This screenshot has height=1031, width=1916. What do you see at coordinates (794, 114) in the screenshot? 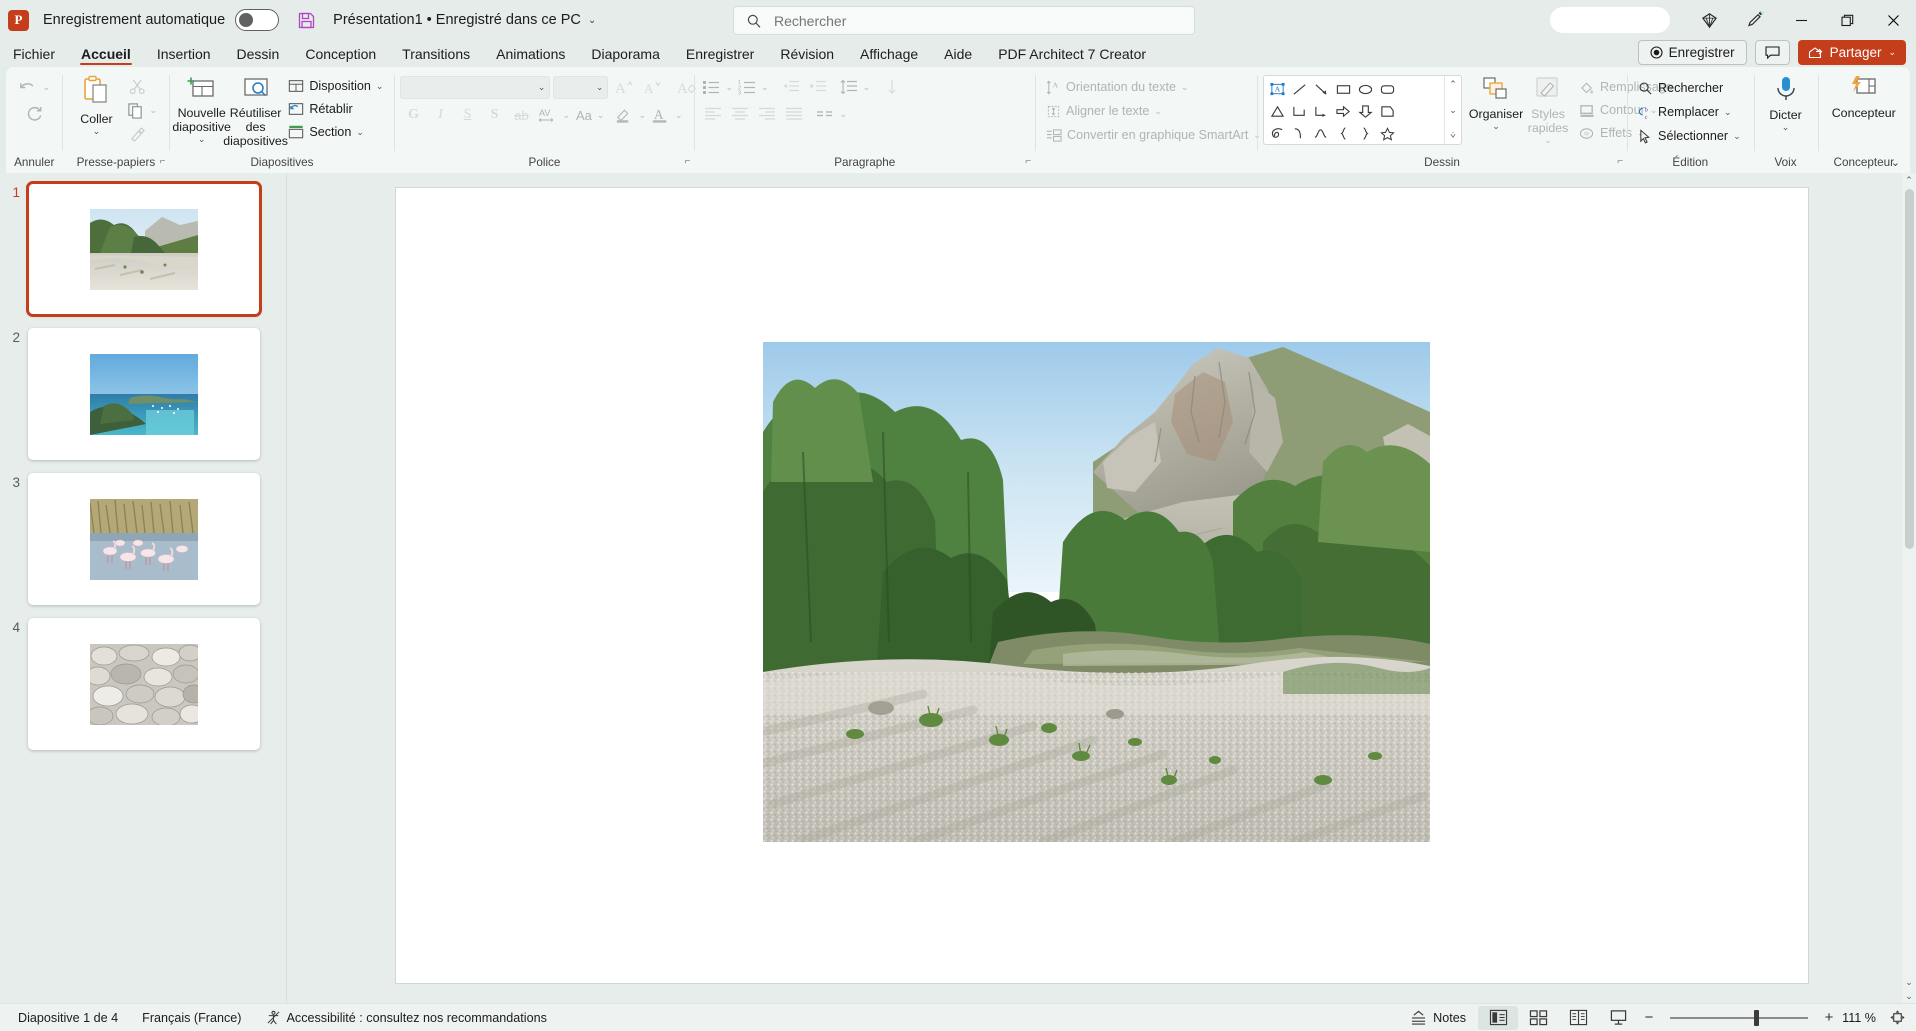
I see `align-justify-button` at bounding box center [794, 114].